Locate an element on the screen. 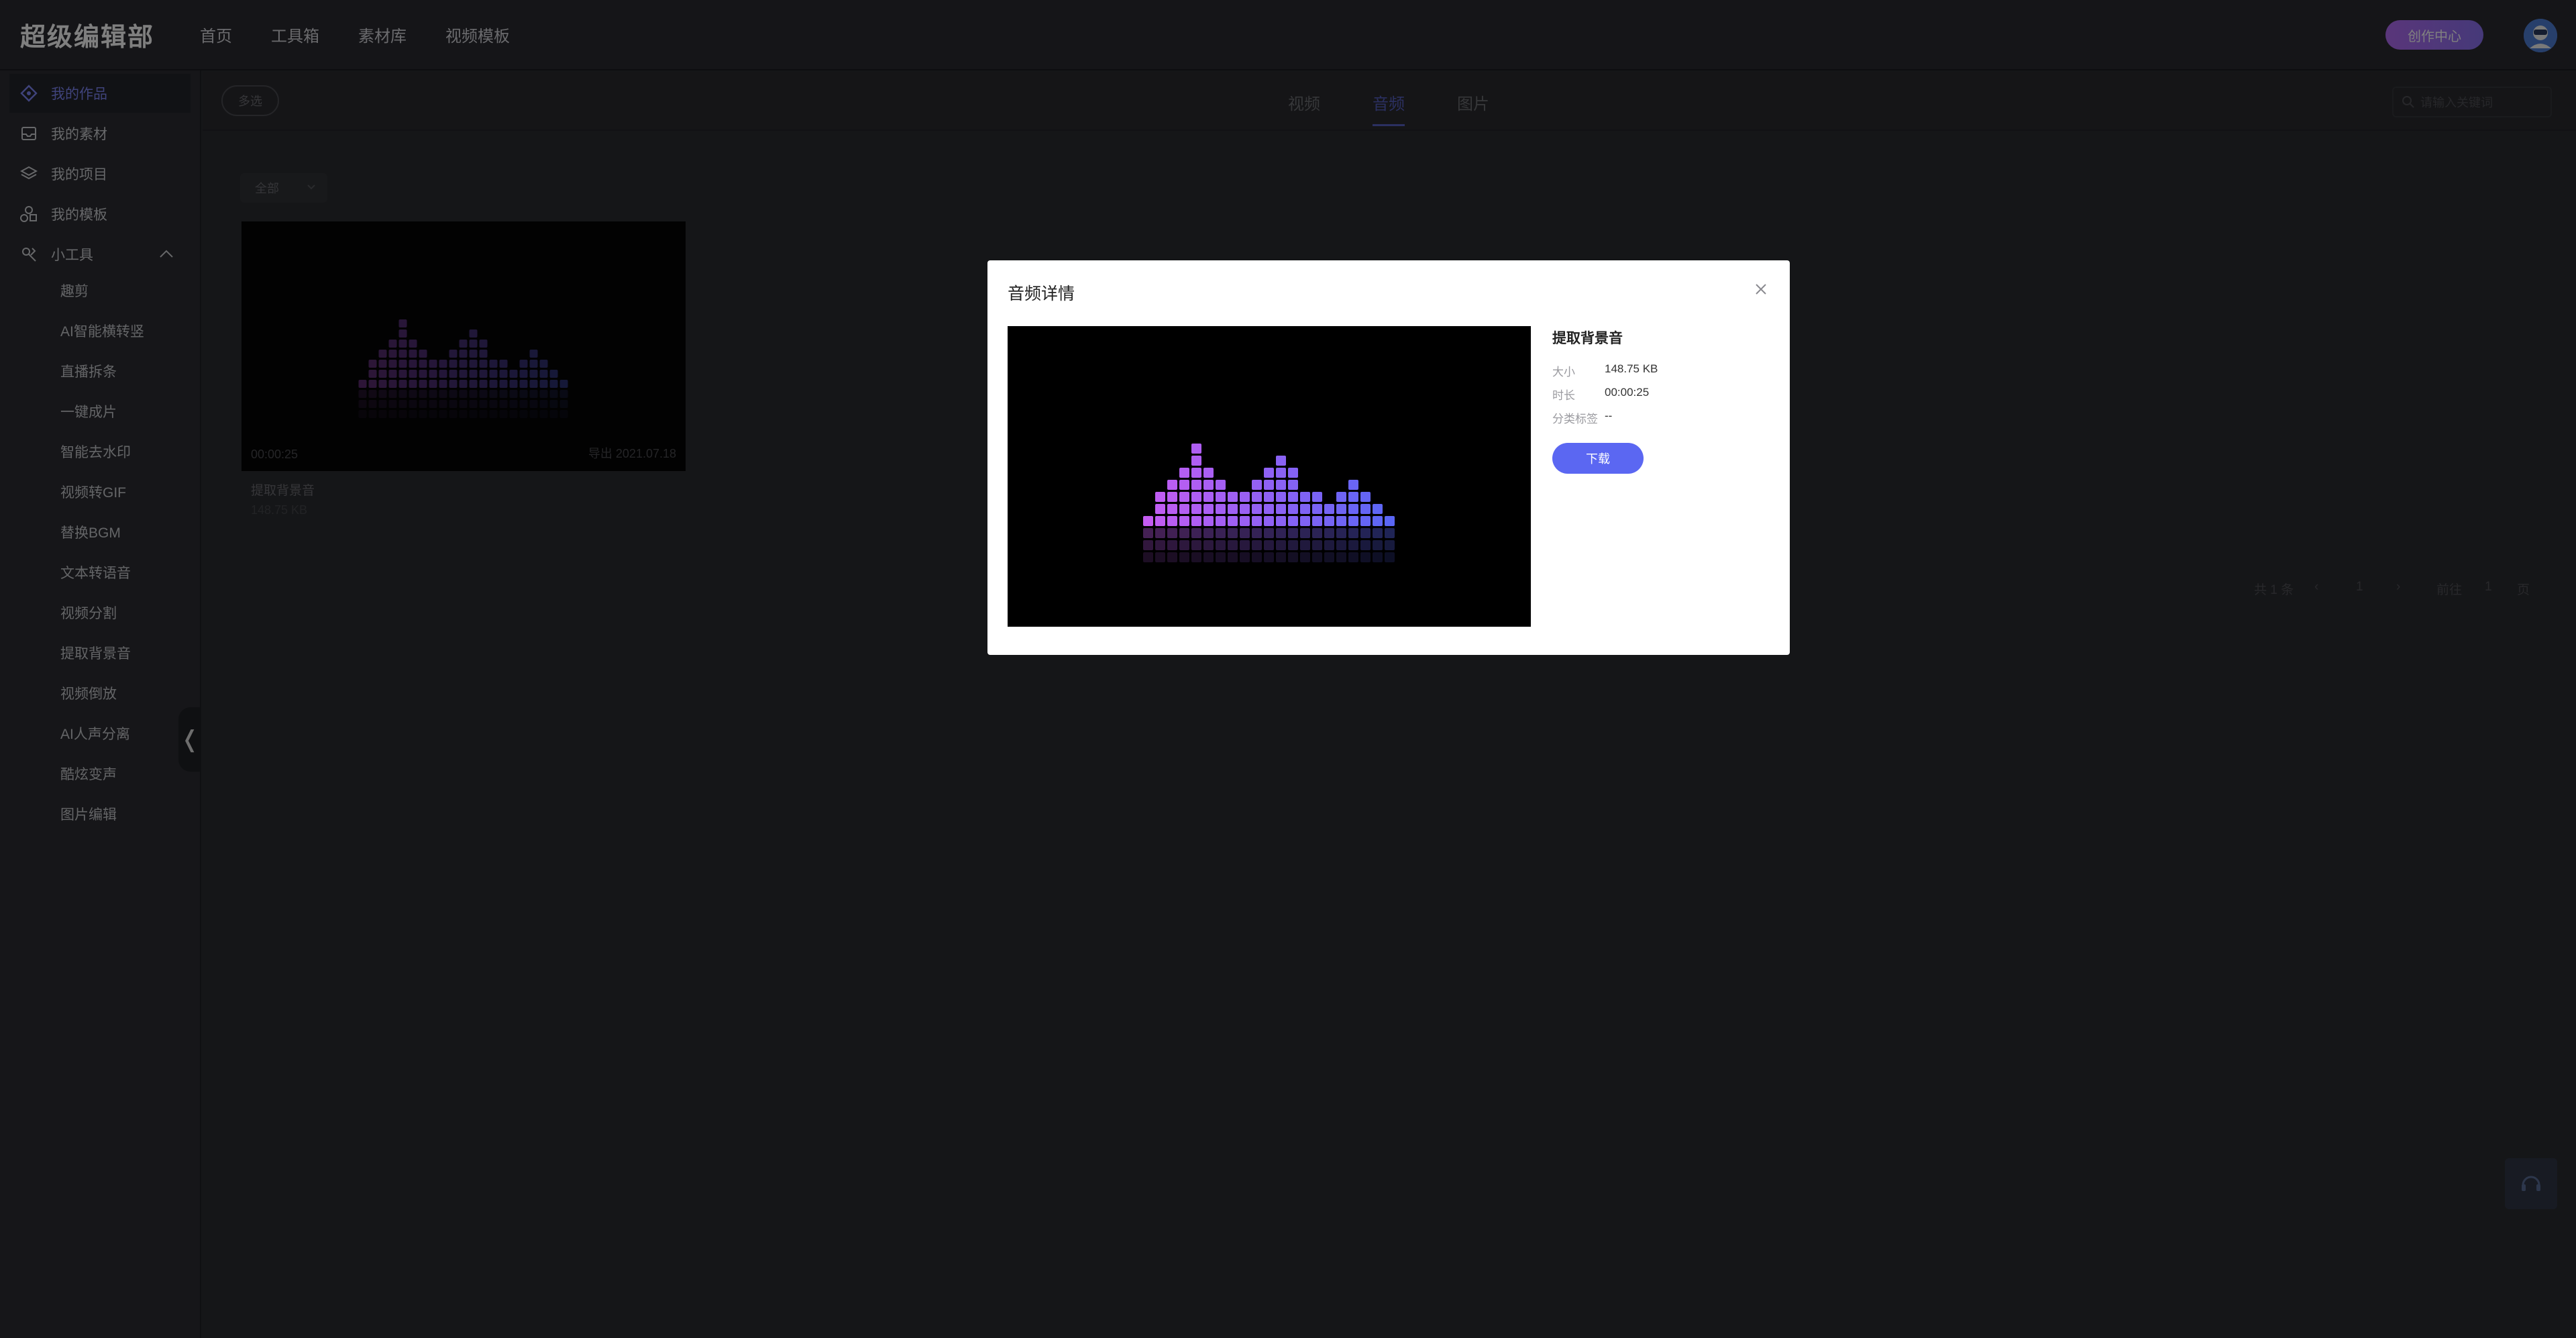  info-row-tags: 分类标签 -- is located at coordinates (1582, 417).